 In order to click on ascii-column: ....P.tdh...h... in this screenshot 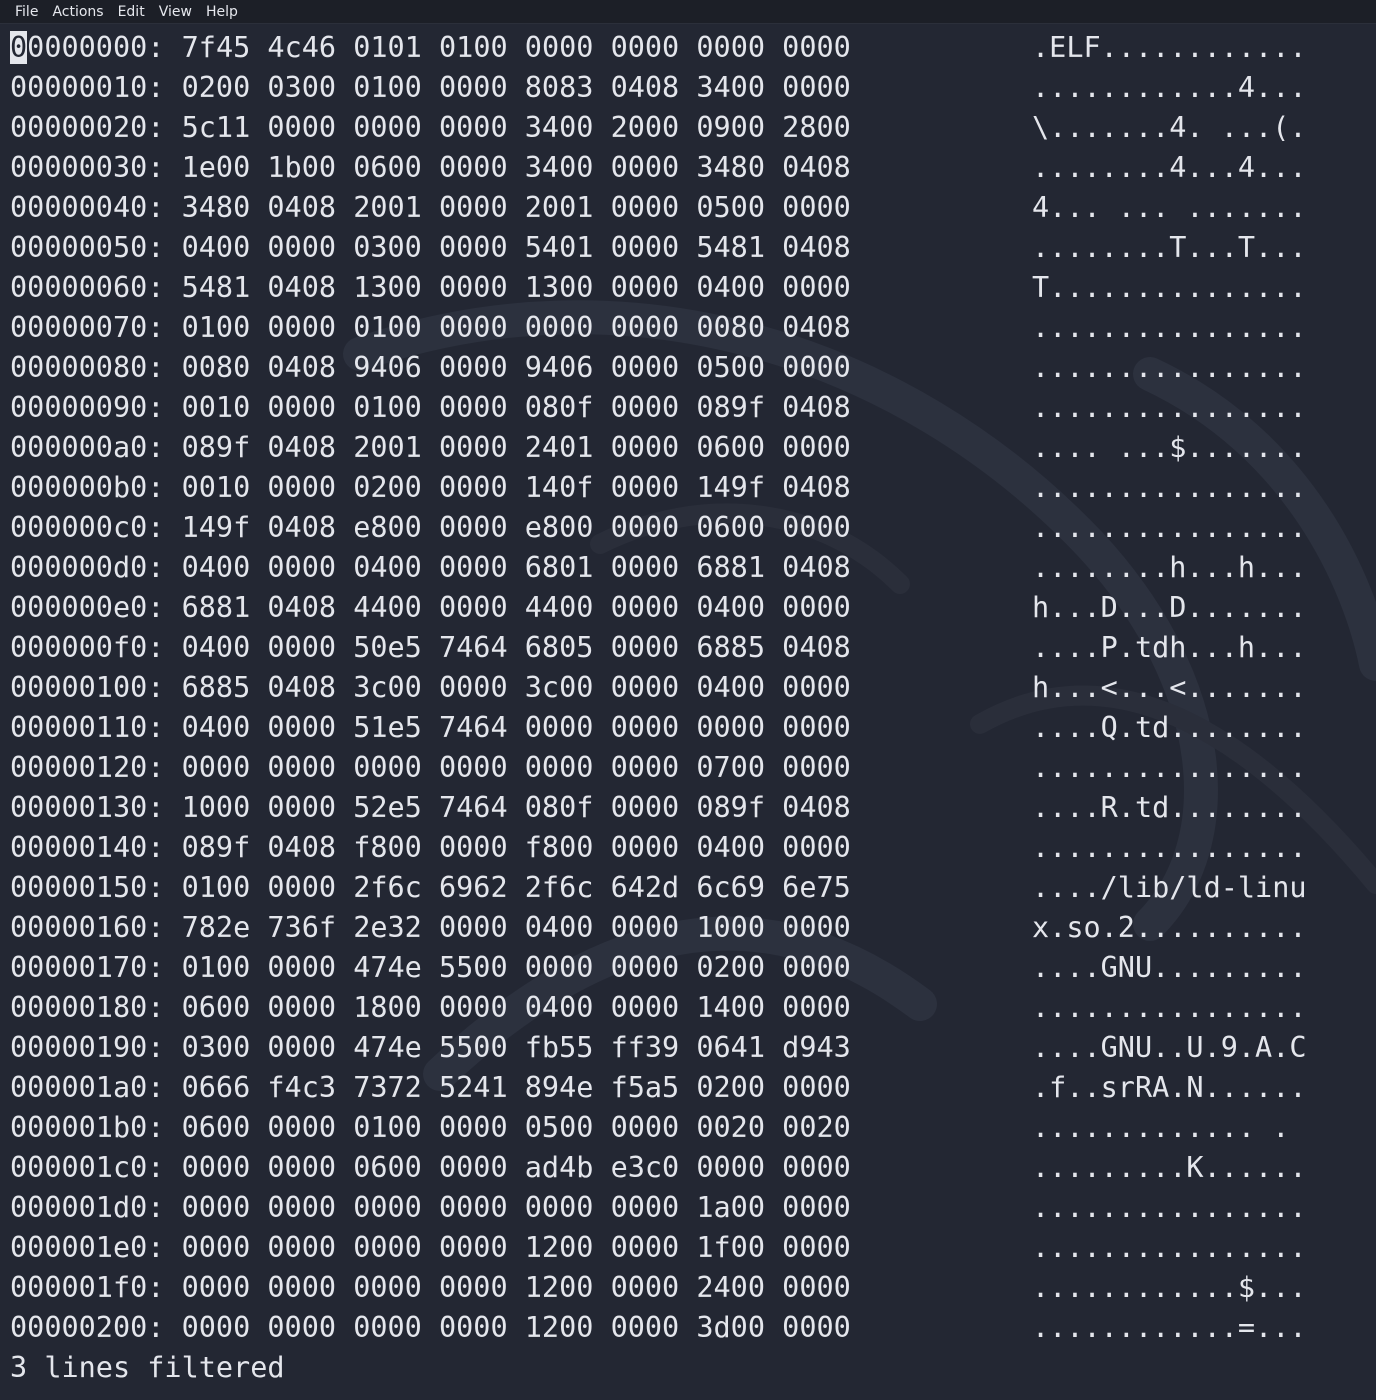, I will do `click(1169, 647)`.